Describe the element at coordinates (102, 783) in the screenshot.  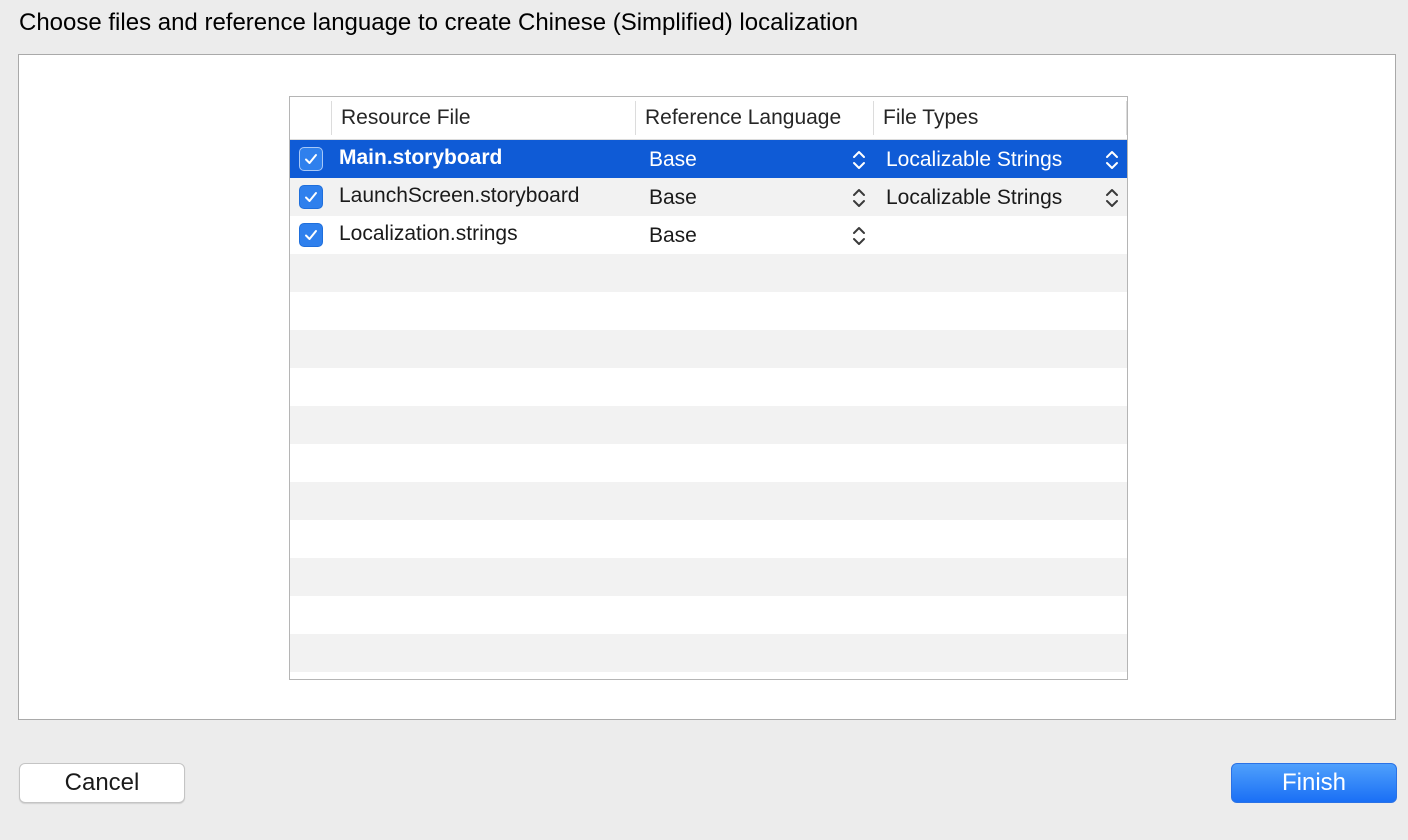
I see `cancel-button: Cancel` at that location.